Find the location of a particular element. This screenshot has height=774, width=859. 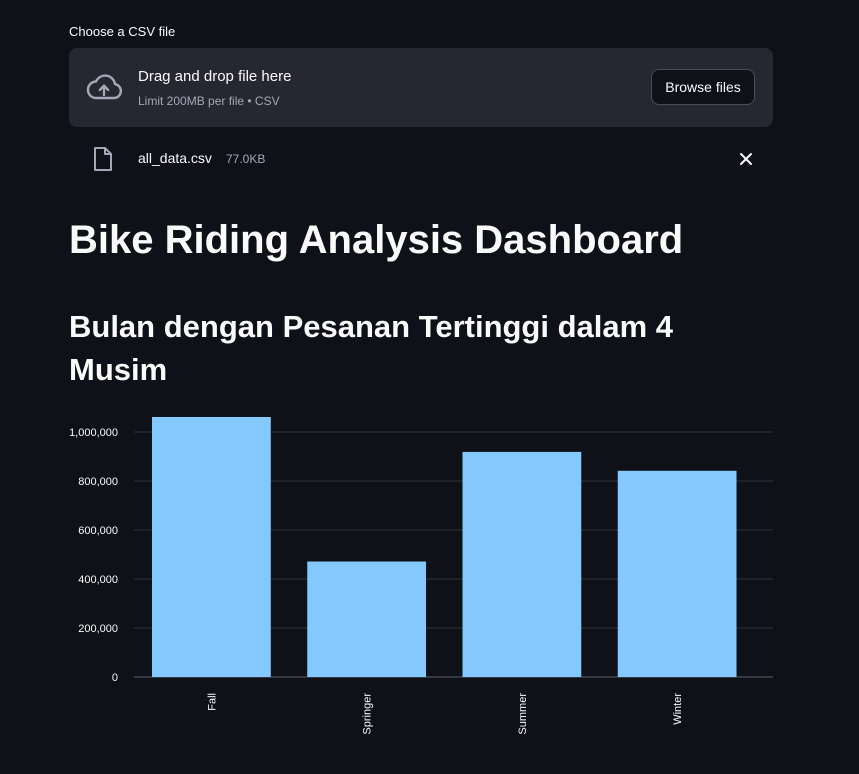

uploaded-file-row: all_data.csv 77.0KB is located at coordinates (421, 159).